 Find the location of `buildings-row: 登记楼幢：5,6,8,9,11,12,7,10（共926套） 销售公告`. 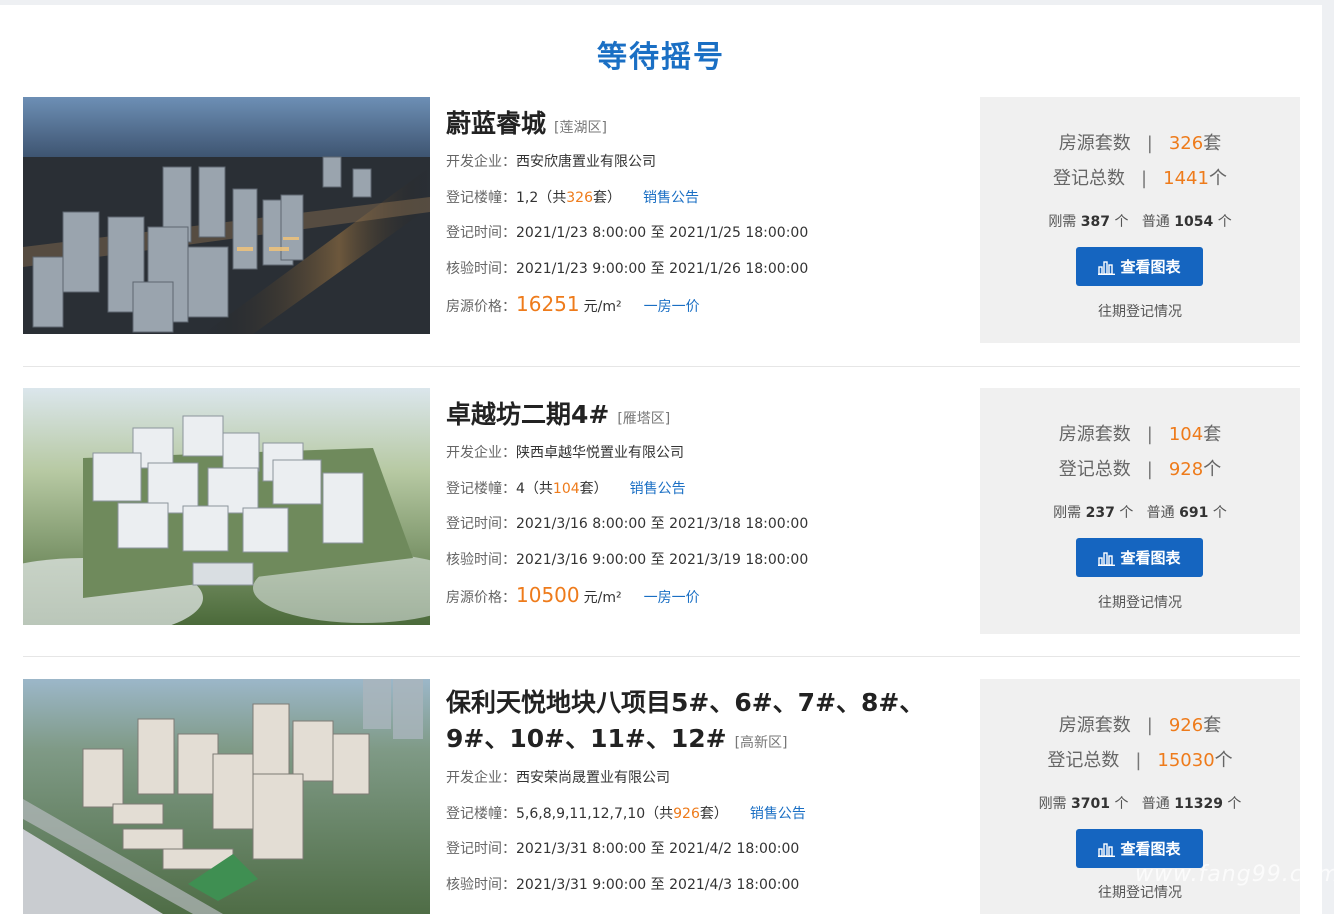

buildings-row: 登记楼幢：5,6,8,9,11,12,7,10（共926套） 销售公告 is located at coordinates (706, 815).